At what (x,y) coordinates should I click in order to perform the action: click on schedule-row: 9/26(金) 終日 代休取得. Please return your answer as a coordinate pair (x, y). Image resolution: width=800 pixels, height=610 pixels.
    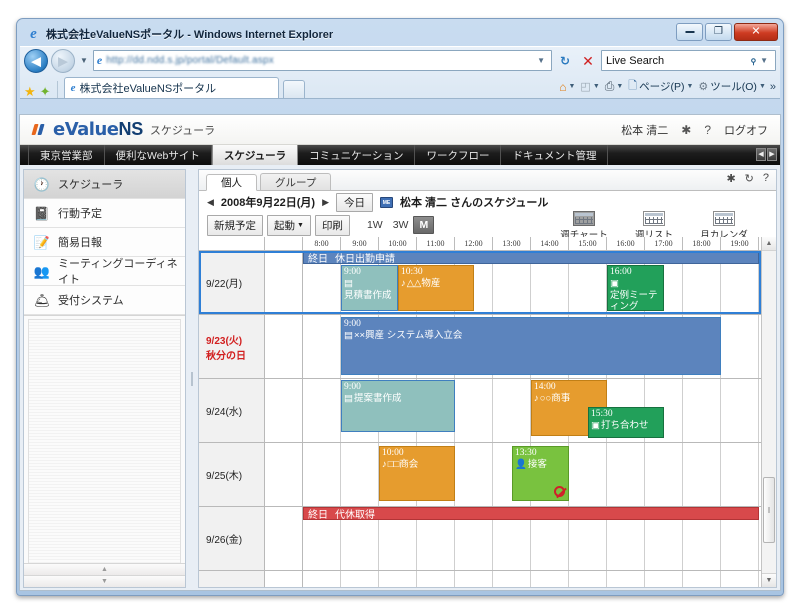
    Looking at the image, I should click on (480, 539).